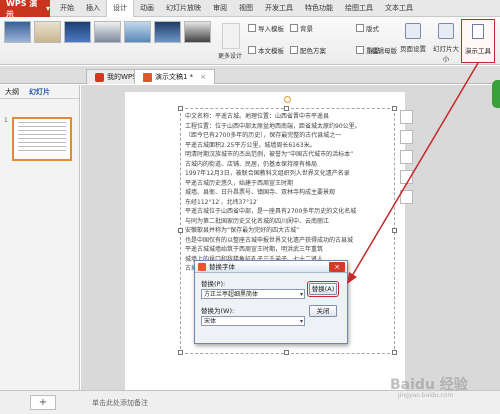  Describe the element at coordinates (269, 240) in the screenshot. I see `text-line: 也是中国仅有的以整座古城申报世界文化遗产获得成功的古县城` at that location.